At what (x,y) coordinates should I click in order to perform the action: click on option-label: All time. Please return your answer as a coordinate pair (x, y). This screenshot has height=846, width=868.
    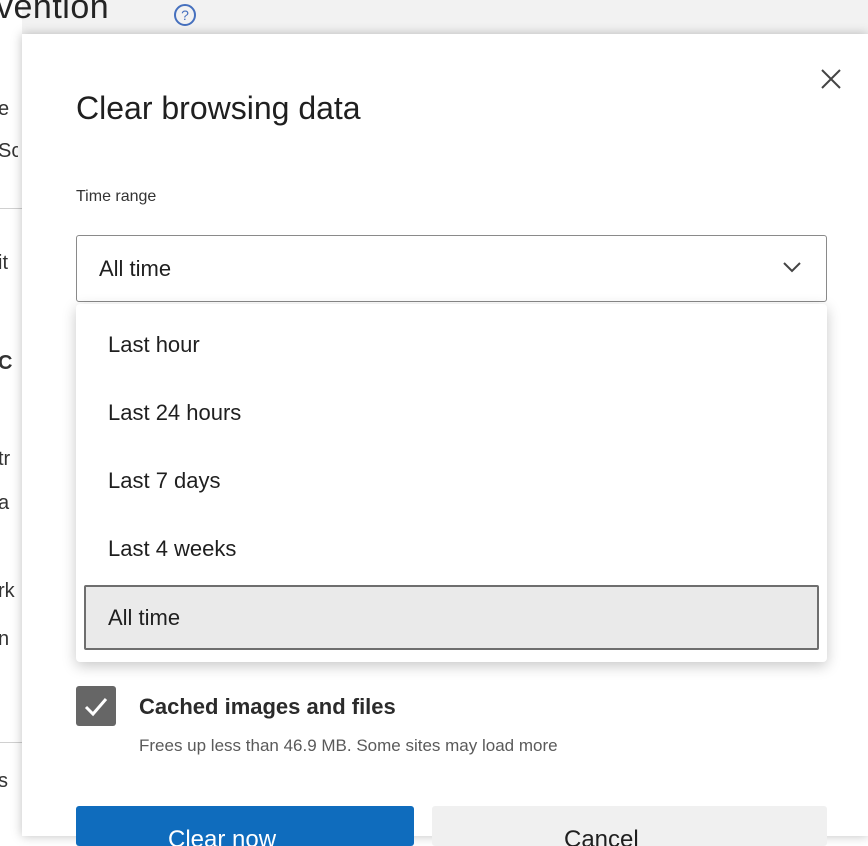
    Looking at the image, I should click on (144, 617).